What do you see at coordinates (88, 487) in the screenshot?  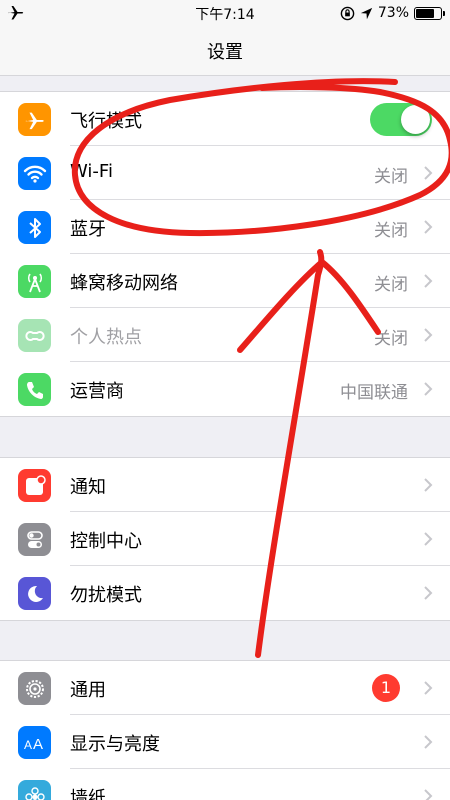 I see `settings-row-label: 通知` at bounding box center [88, 487].